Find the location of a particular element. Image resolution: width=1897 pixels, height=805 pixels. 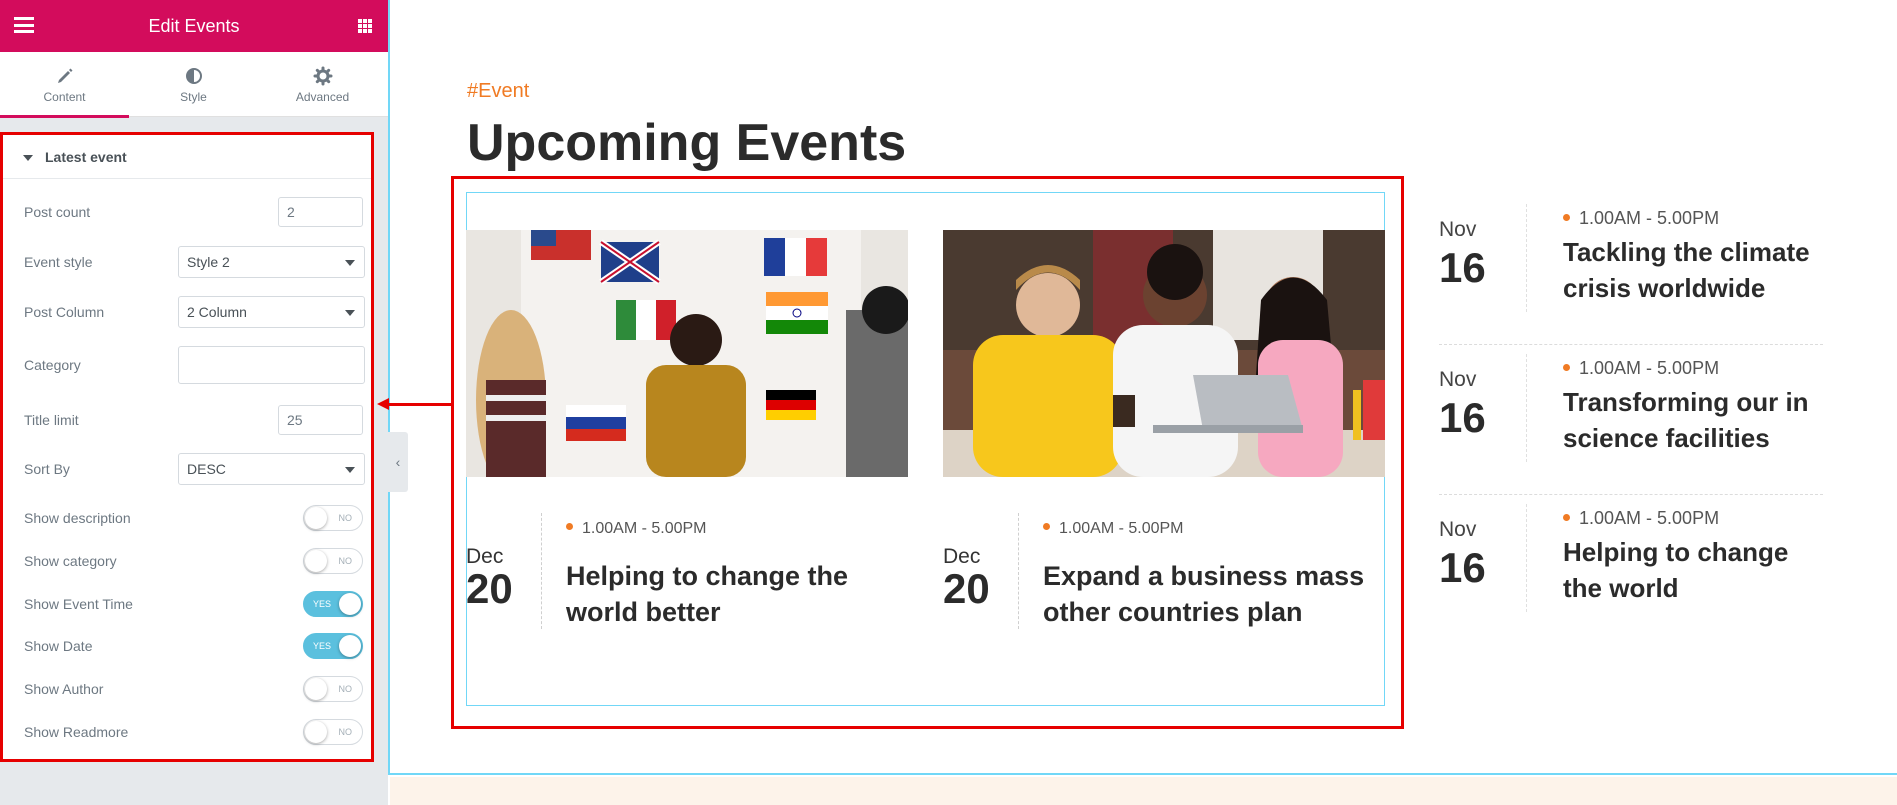

editor-tabs: Content Style Advanced is located at coordinates (194, 85).